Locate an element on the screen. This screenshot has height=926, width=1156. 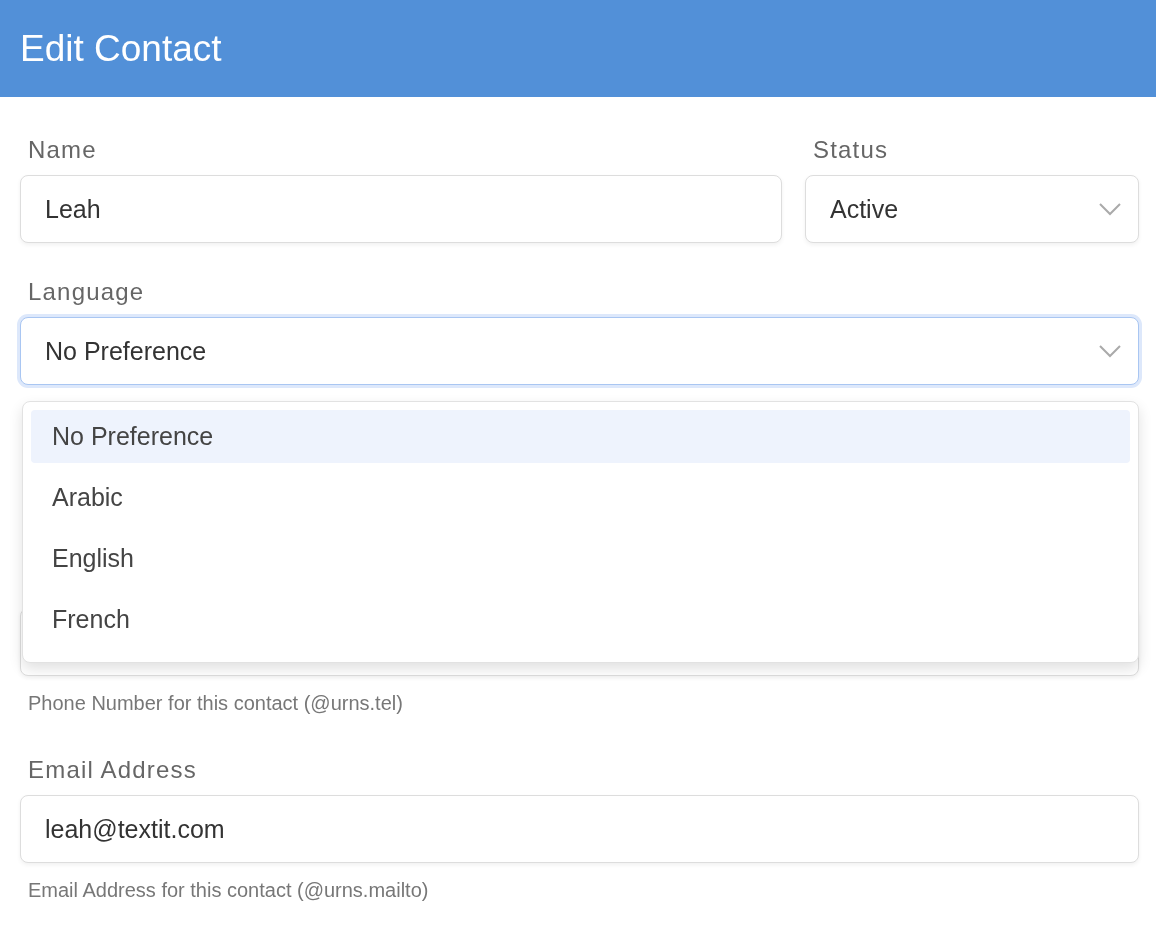
field-label: Name is located at coordinates (63, 150).